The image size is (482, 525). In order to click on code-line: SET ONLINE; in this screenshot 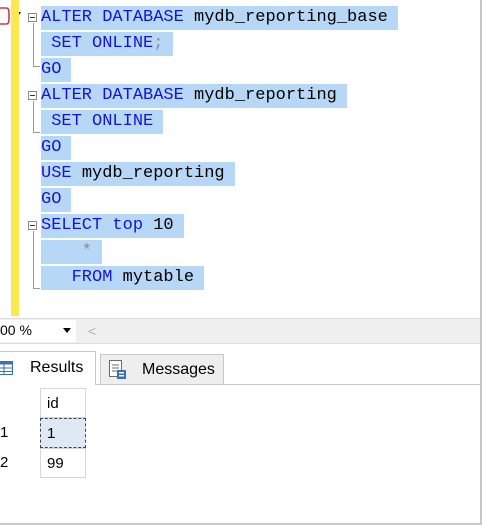, I will do `click(107, 44)`.